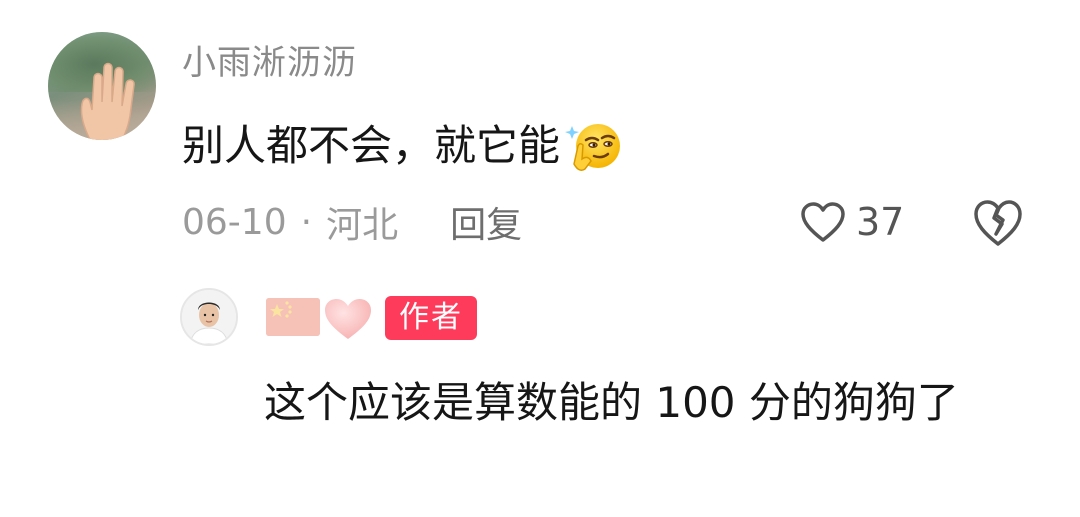 The image size is (1080, 517). I want to click on comment-body: 别人都不会，就它能, so click(403, 146).